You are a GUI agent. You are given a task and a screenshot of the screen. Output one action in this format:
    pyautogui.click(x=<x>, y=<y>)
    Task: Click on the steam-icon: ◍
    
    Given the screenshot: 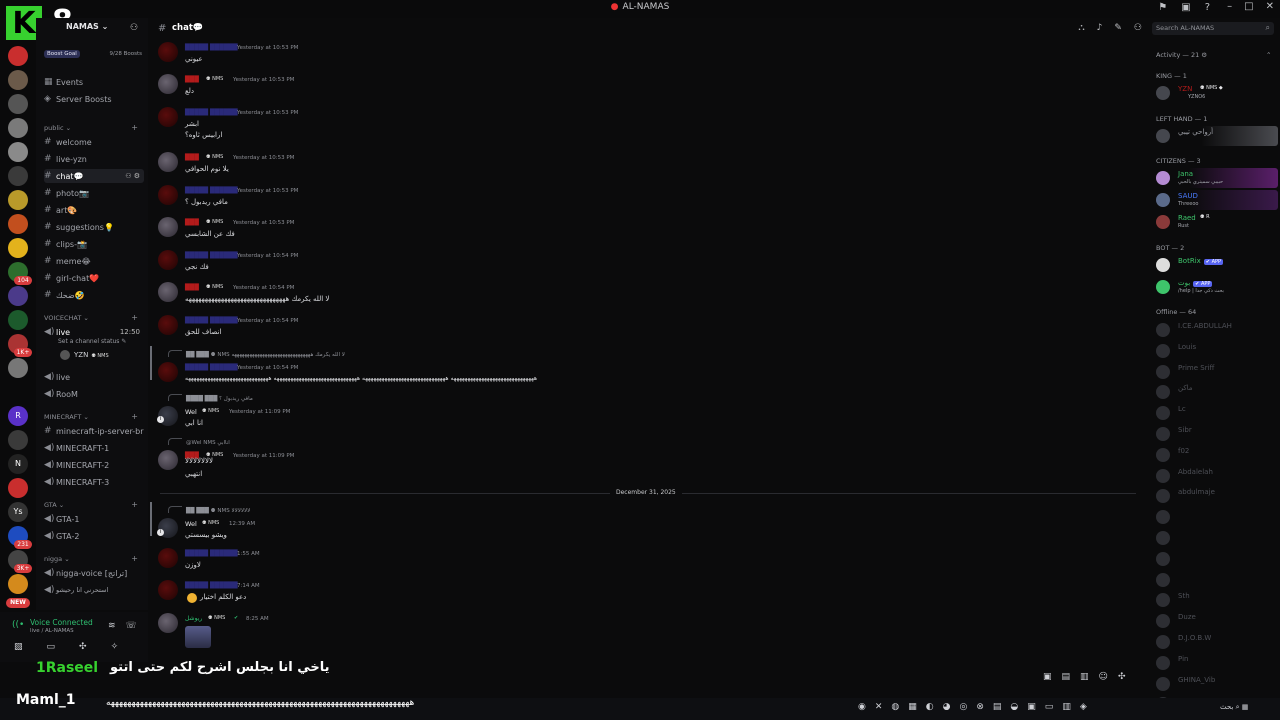 What is the action you would take?
    pyautogui.click(x=895, y=707)
    